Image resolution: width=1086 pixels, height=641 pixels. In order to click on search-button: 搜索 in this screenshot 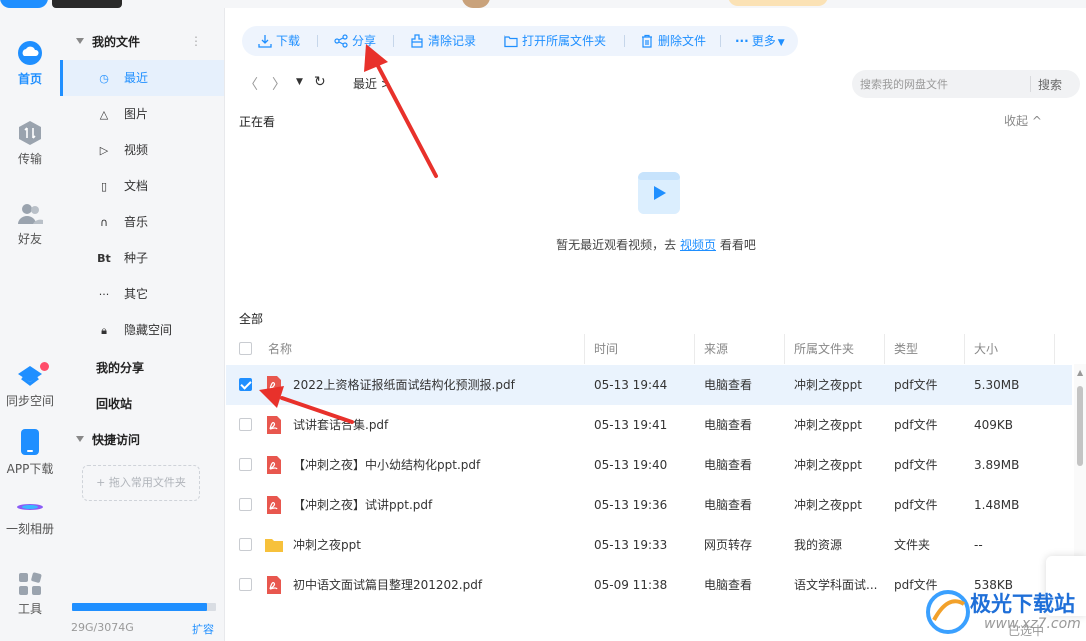, I will do `click(1050, 84)`.